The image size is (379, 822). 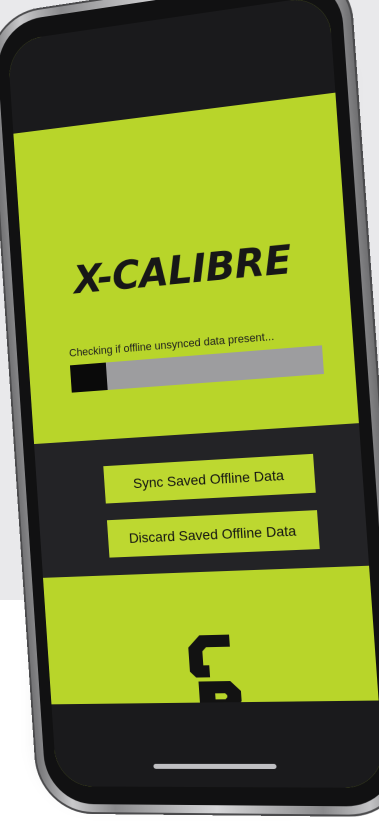 I want to click on home-indicator, so click(x=215, y=766).